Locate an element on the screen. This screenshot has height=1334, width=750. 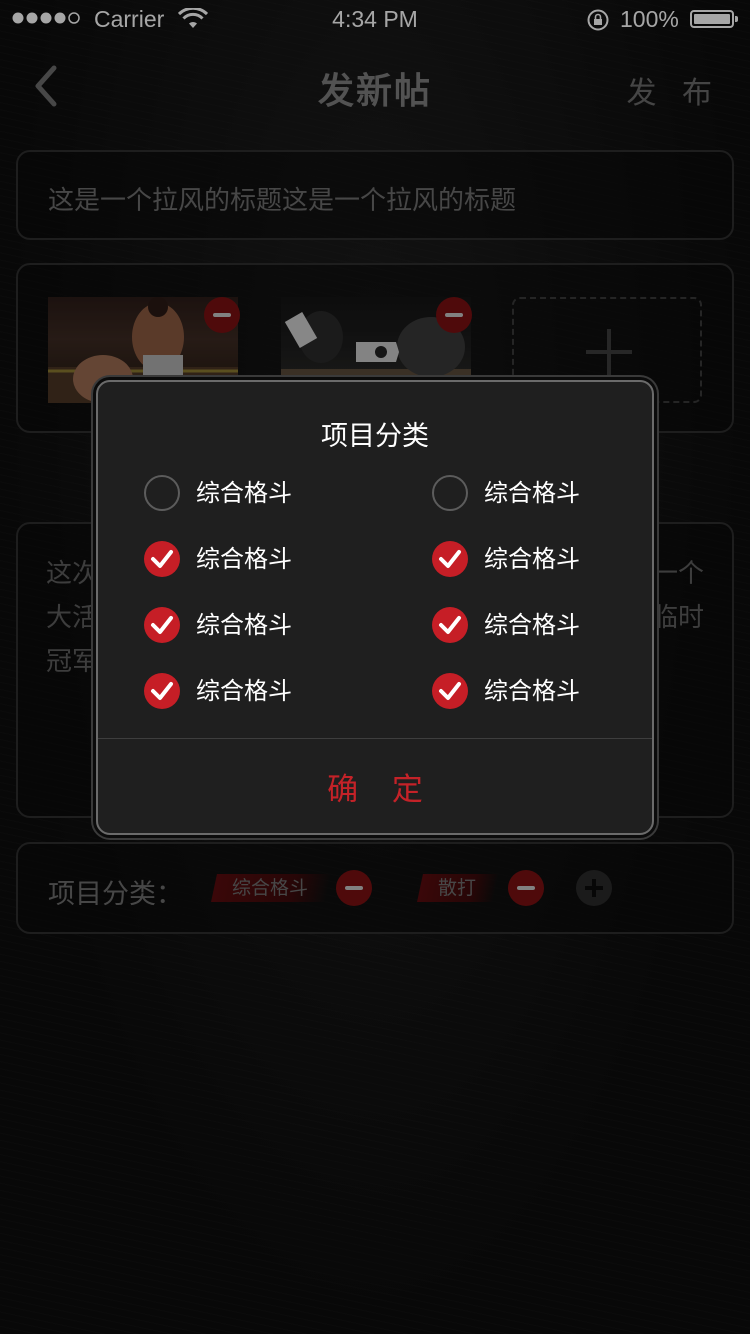
confirm-button: 确 定 is located at coordinates (375, 786).